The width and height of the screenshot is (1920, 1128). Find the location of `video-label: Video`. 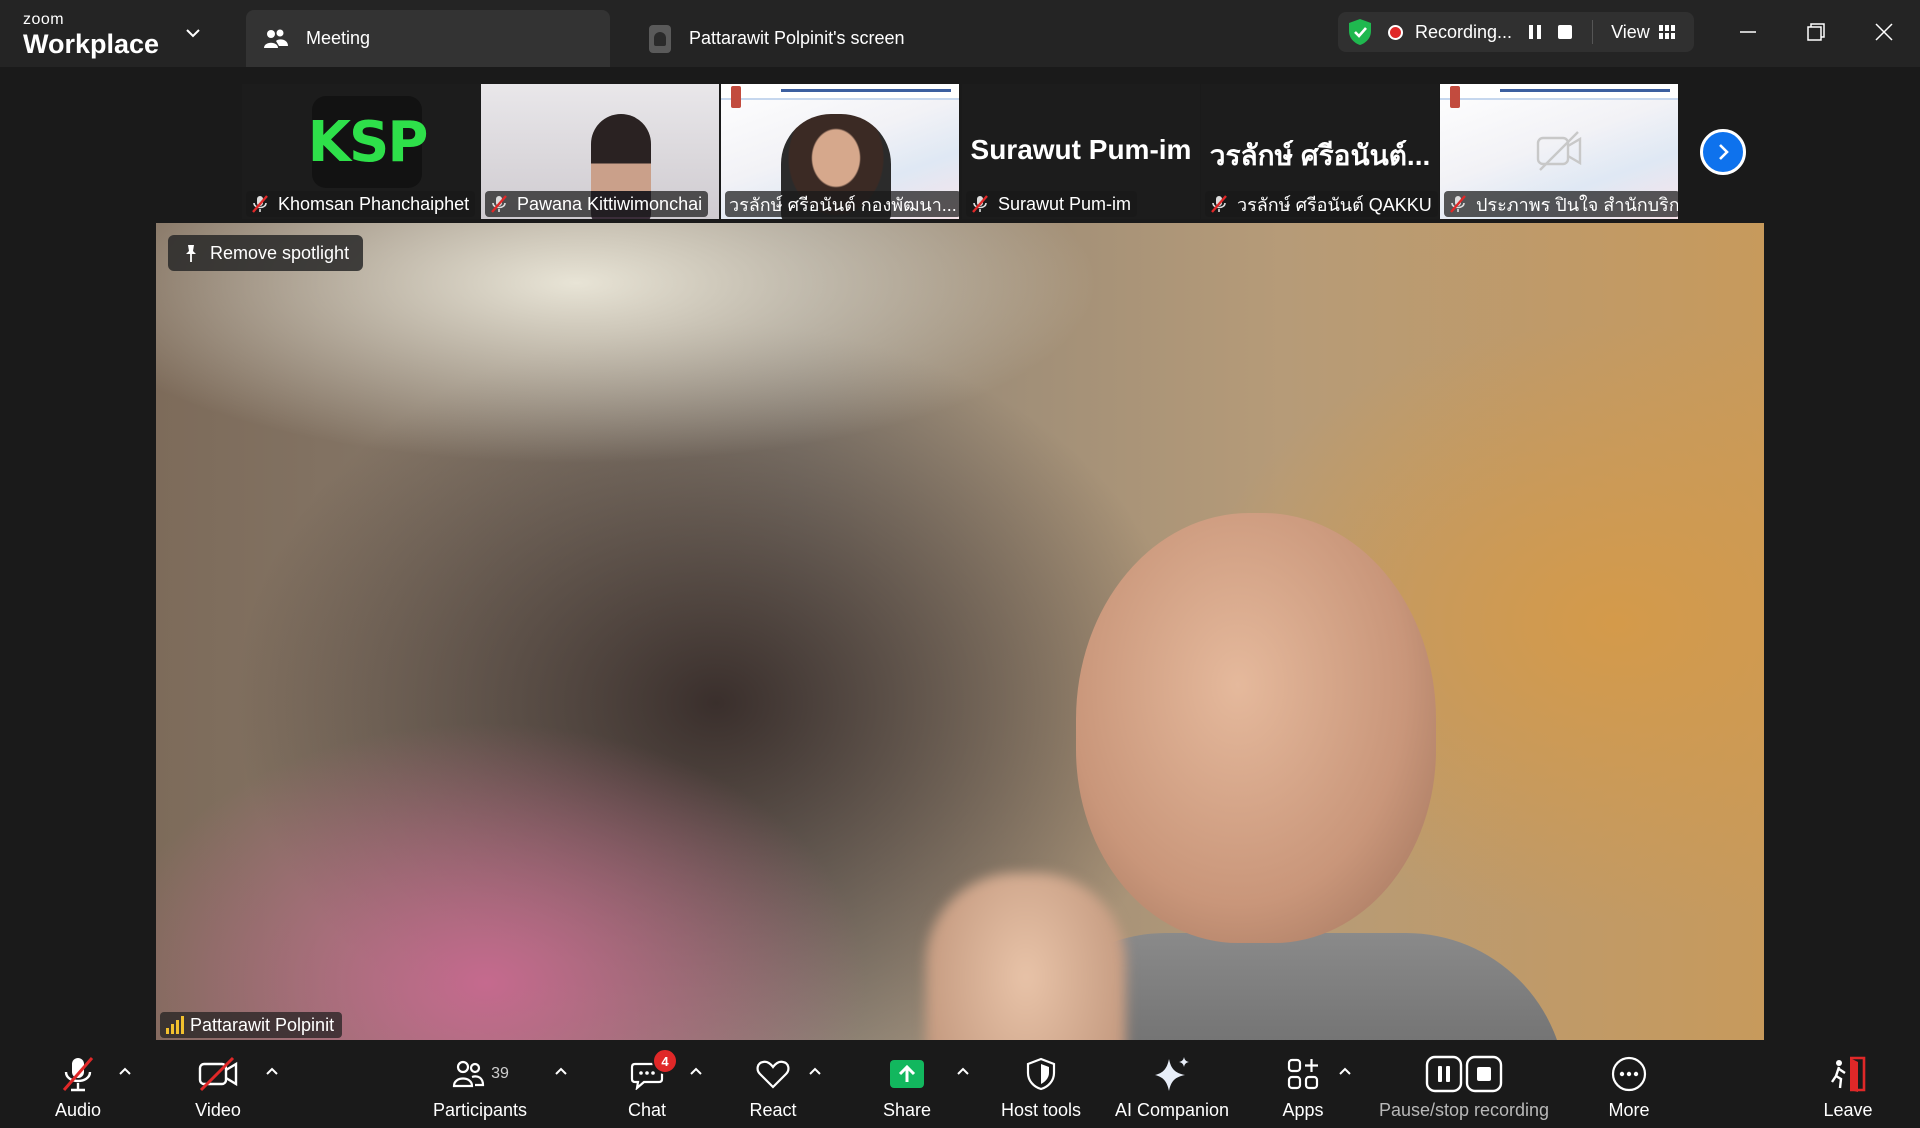

video-label: Video is located at coordinates (218, 1110).